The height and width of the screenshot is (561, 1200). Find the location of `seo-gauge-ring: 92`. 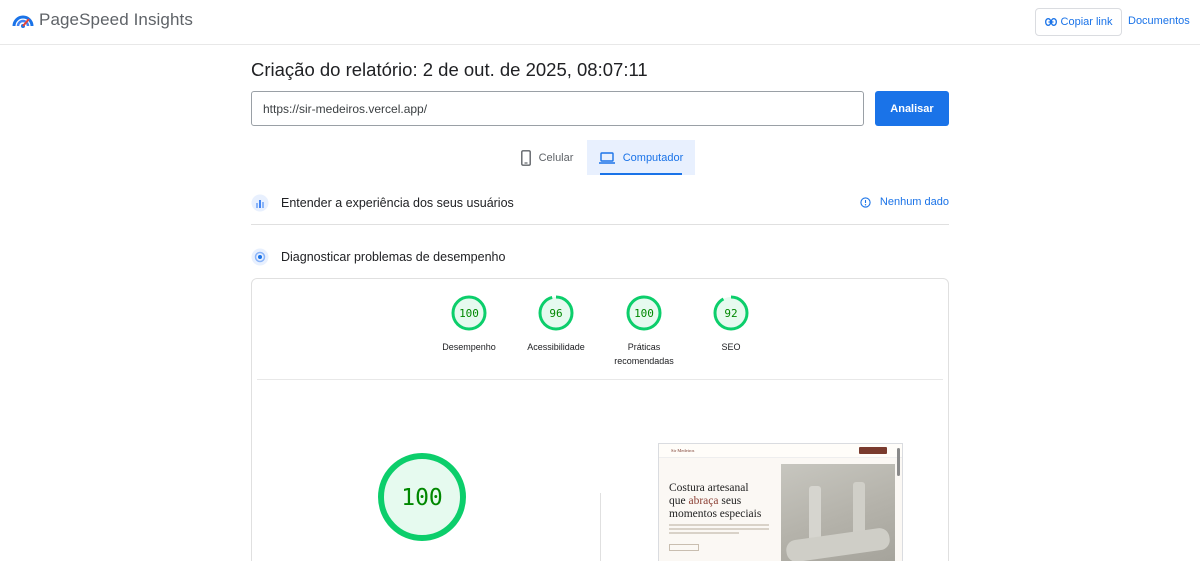

seo-gauge-ring: 92 is located at coordinates (731, 313).